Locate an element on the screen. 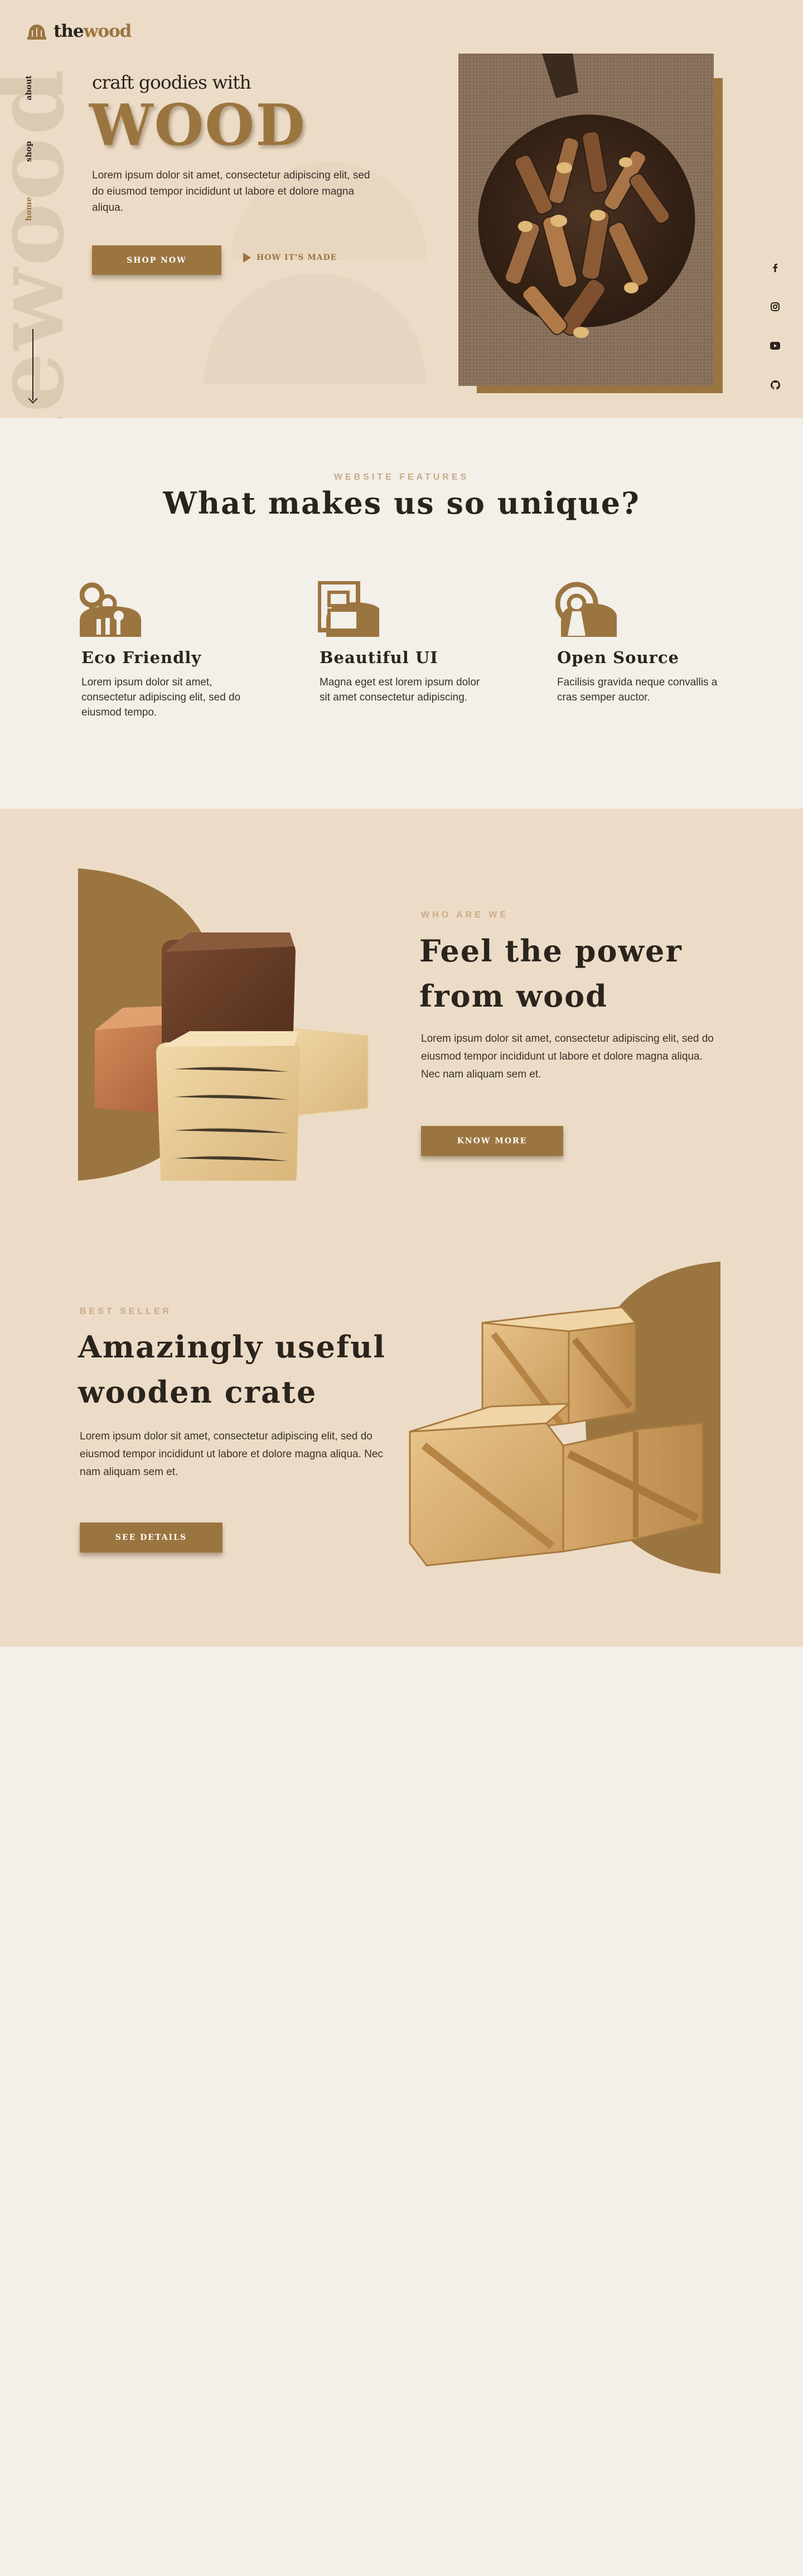 The image size is (803, 2576). features-title: What makes us so unique? is located at coordinates (401, 503).